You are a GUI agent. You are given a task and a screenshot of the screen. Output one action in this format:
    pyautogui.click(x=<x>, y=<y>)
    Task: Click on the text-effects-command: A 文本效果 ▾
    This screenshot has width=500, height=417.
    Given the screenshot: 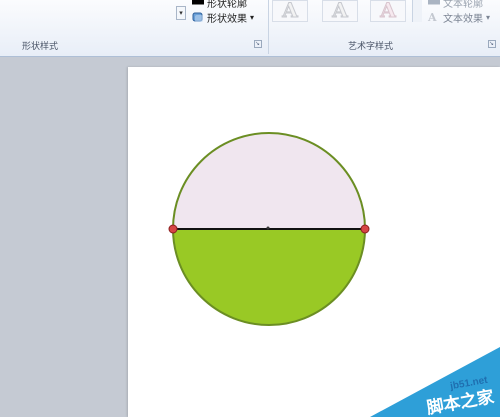 What is the action you would take?
    pyautogui.click(x=459, y=17)
    